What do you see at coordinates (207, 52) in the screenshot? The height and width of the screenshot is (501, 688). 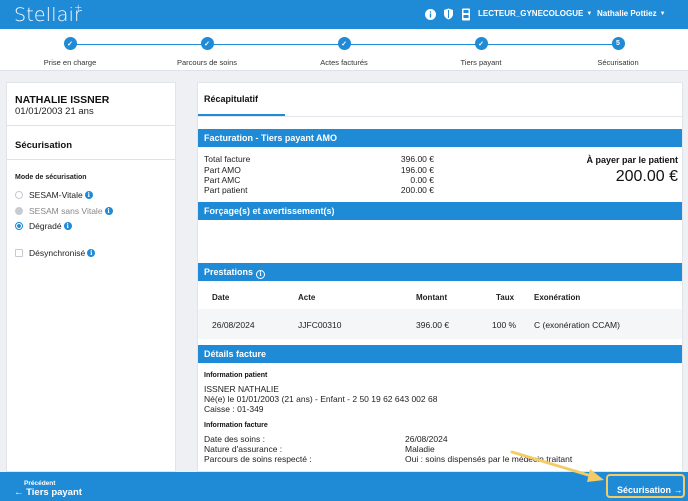 I see `step-parcours-de-soins: ✓ Parcours de soins` at bounding box center [207, 52].